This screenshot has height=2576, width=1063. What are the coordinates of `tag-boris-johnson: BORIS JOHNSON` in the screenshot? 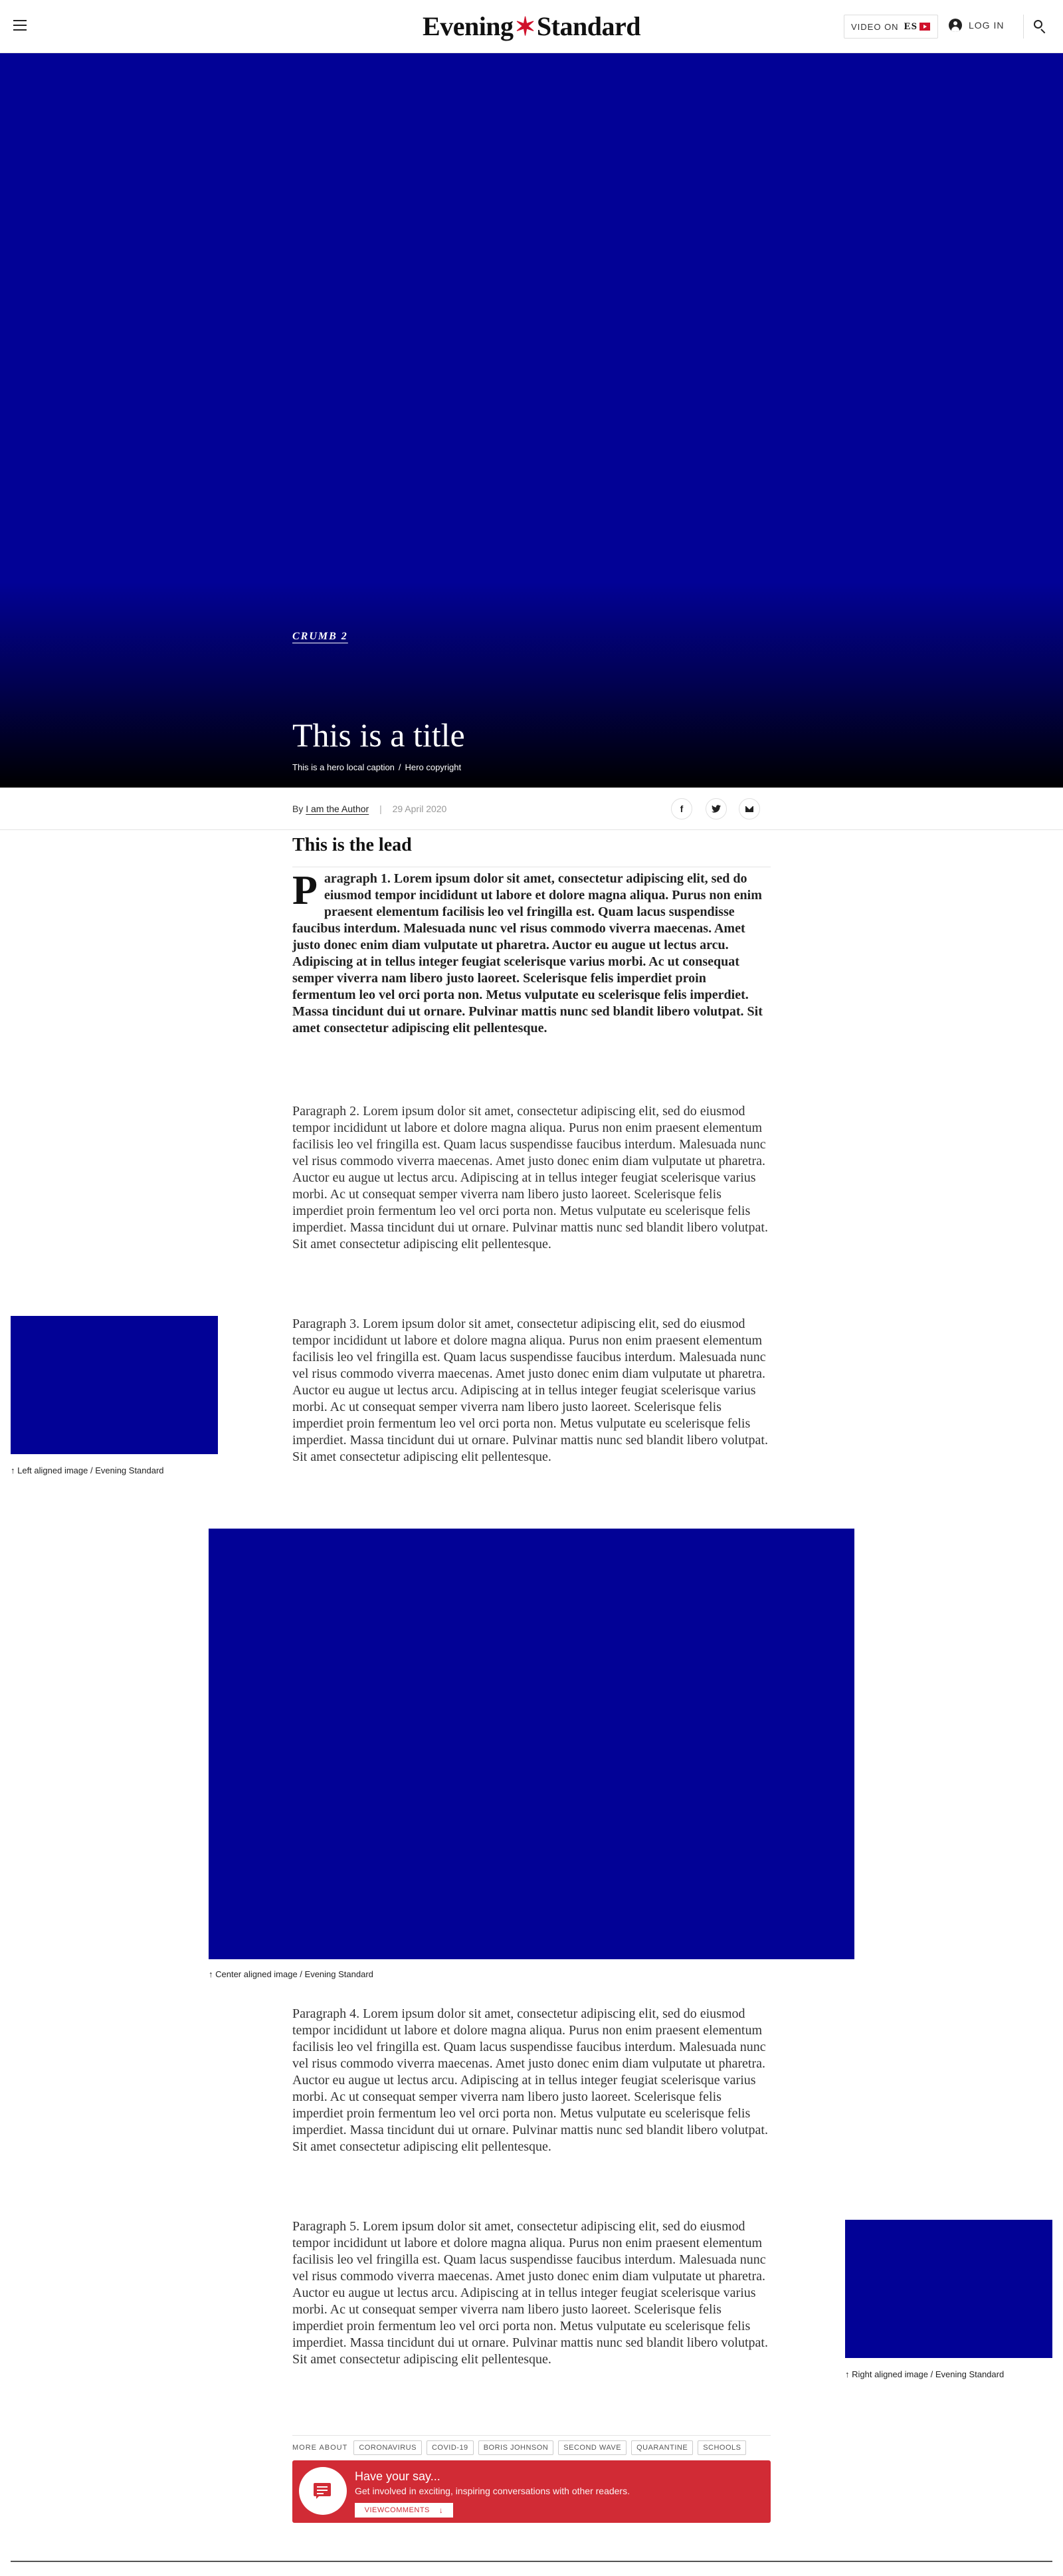 It's located at (516, 2447).